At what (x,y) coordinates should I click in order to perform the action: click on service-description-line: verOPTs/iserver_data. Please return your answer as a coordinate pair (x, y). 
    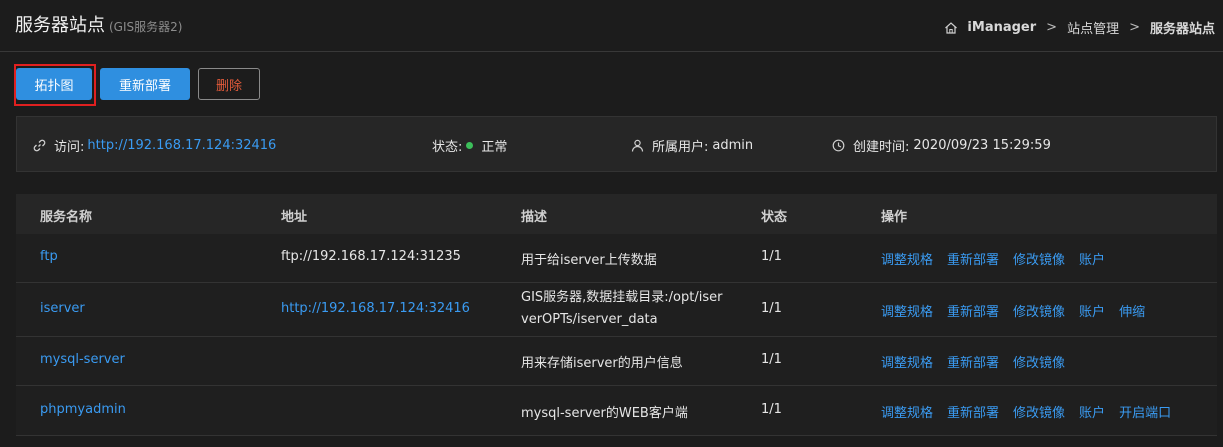
    Looking at the image, I should click on (589, 319).